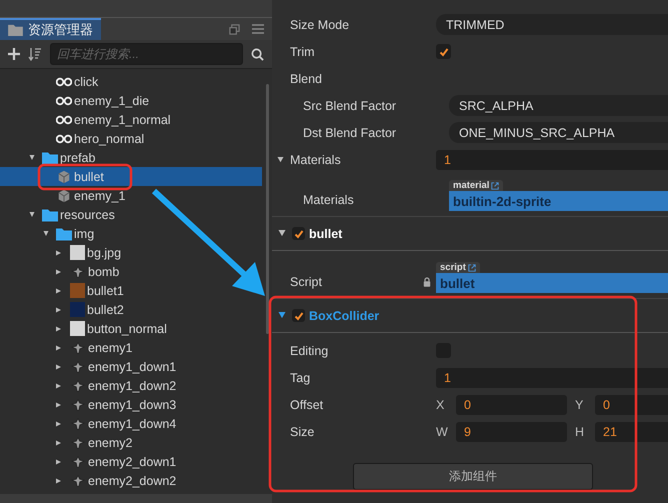 The height and width of the screenshot is (503, 668). What do you see at coordinates (64, 290) in the screenshot?
I see `tree-item: bullet1` at bounding box center [64, 290].